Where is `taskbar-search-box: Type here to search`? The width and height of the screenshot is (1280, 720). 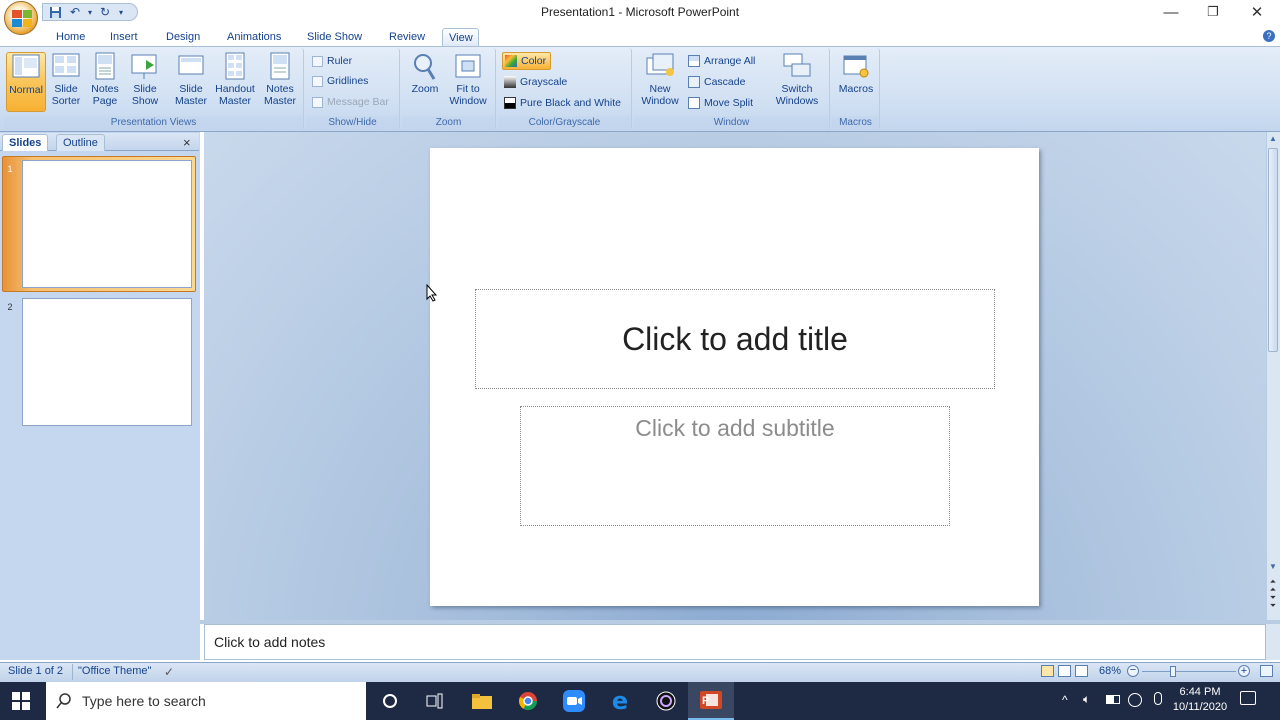 taskbar-search-box: Type here to search is located at coordinates (206, 701).